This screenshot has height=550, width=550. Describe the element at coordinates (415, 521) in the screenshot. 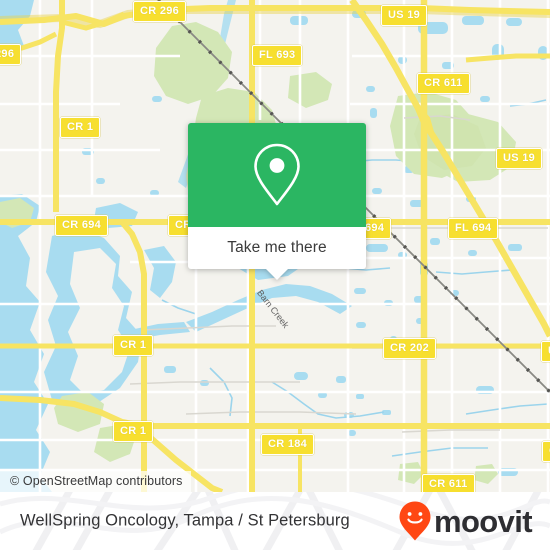

I see `moovit-smiley-pin-icon` at that location.